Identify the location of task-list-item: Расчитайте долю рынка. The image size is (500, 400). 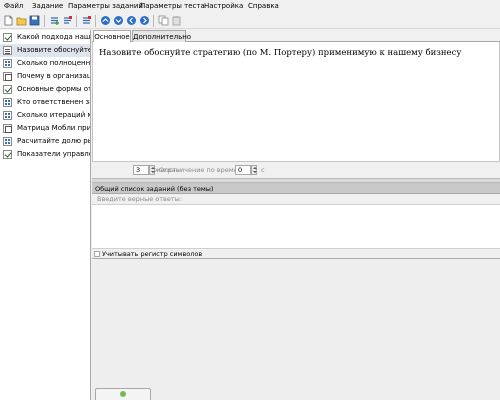
(45, 141).